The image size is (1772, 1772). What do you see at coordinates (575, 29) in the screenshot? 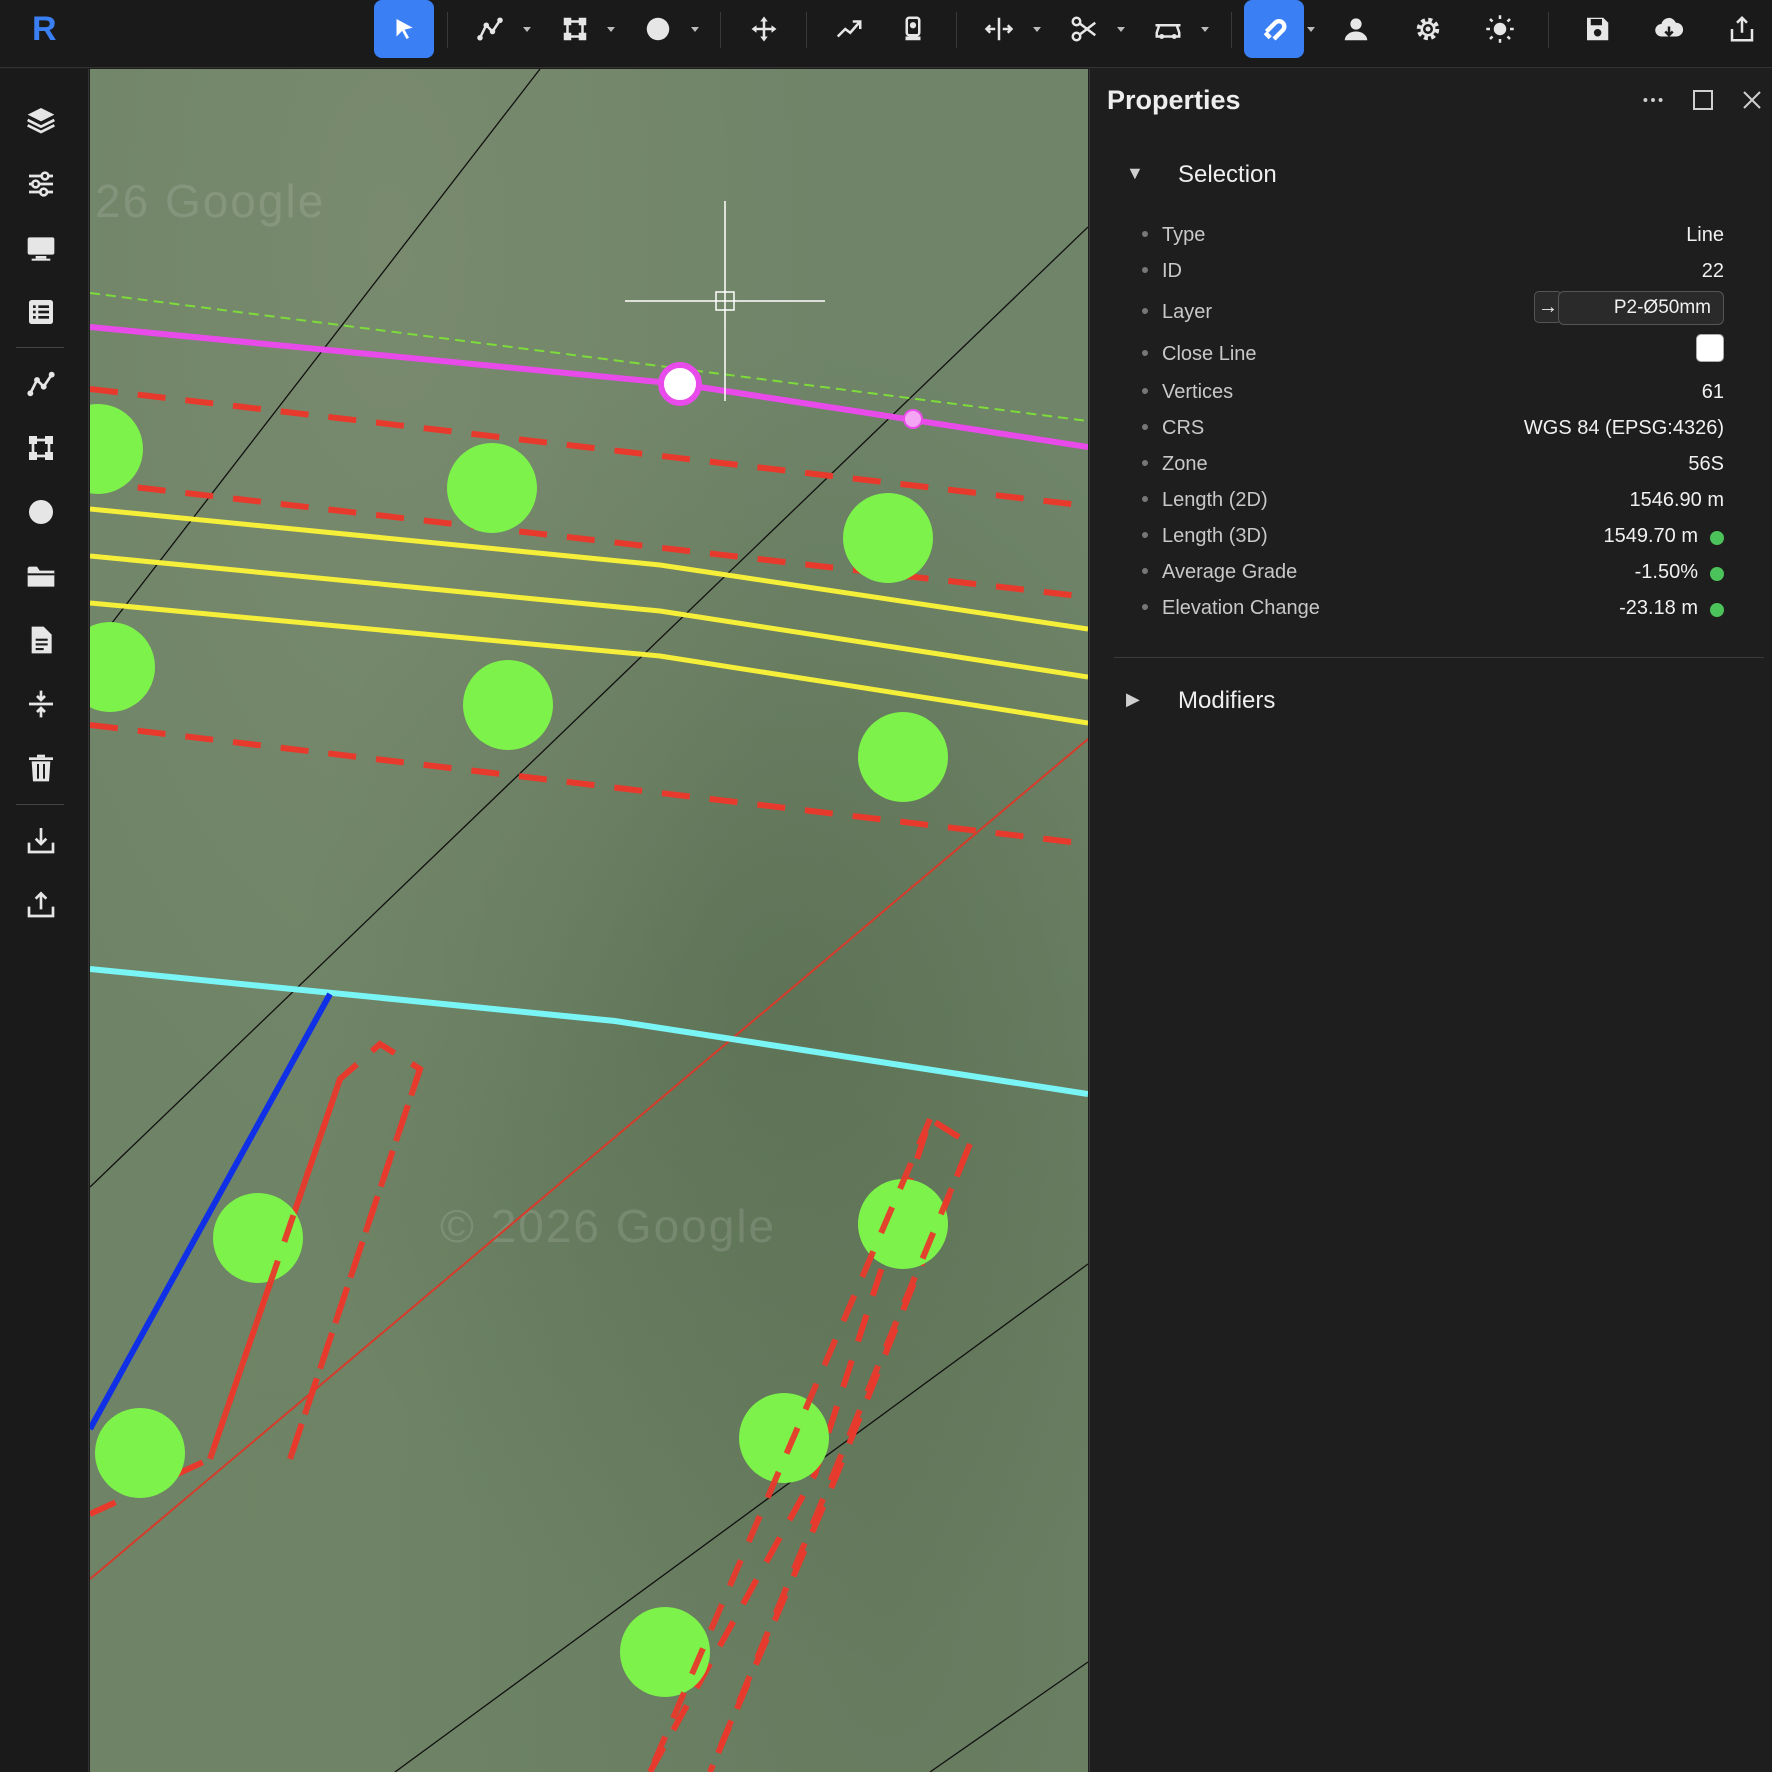
I see `polygon-tool-button` at bounding box center [575, 29].